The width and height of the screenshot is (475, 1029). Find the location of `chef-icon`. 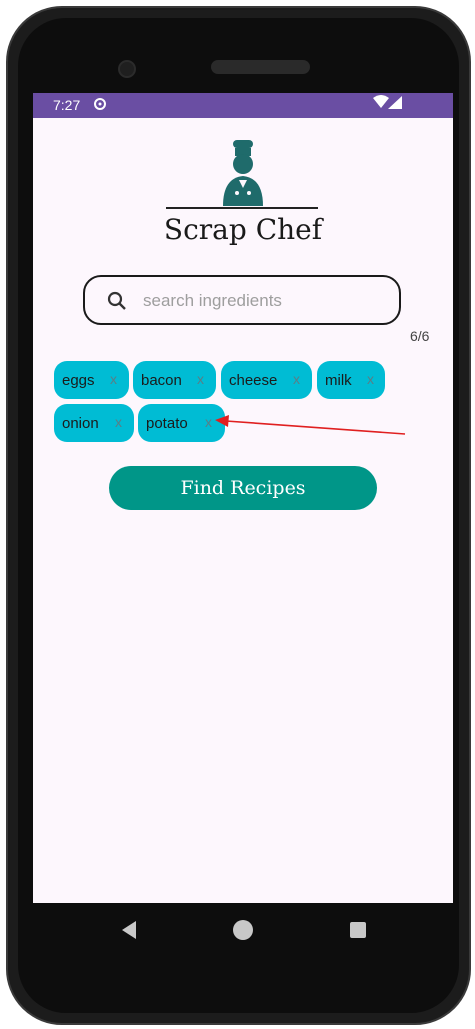

chef-icon is located at coordinates (244, 173).